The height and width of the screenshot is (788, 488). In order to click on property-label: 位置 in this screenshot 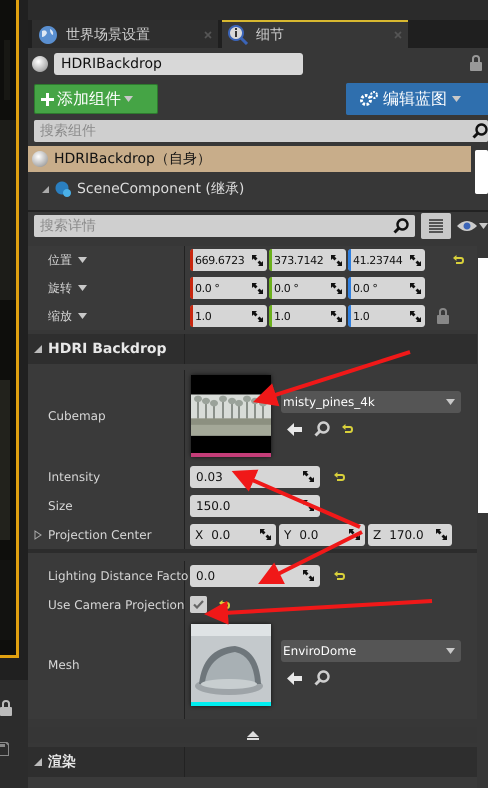, I will do `click(60, 260)`.